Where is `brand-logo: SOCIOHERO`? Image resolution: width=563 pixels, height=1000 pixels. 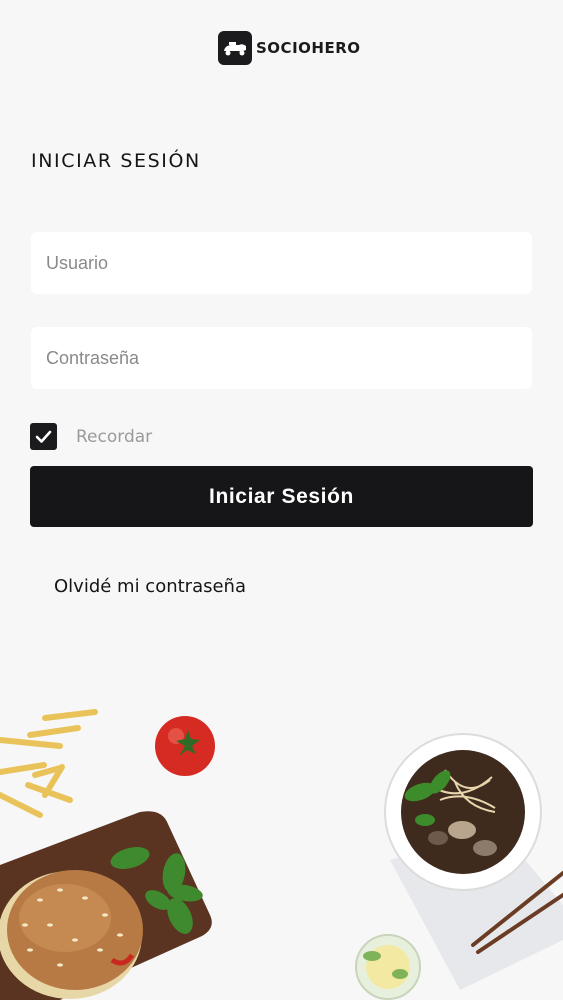
brand-logo: SOCIOHERO is located at coordinates (289, 48).